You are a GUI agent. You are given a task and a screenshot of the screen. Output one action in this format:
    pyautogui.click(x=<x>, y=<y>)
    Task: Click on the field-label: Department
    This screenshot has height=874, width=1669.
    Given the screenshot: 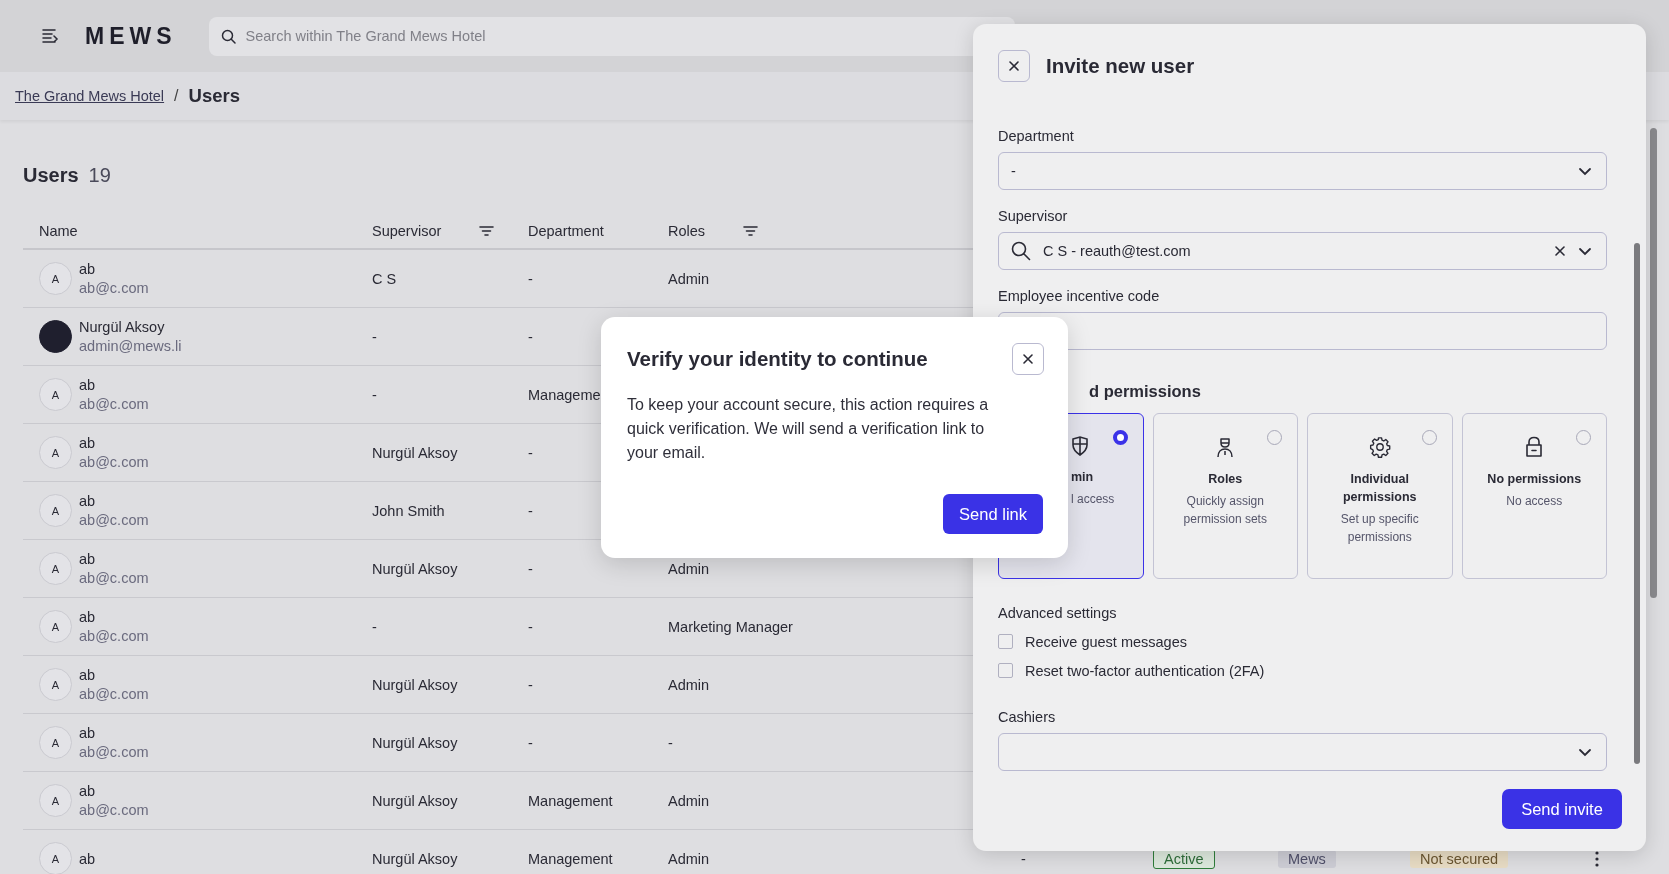 What is the action you would take?
    pyautogui.click(x=1036, y=136)
    